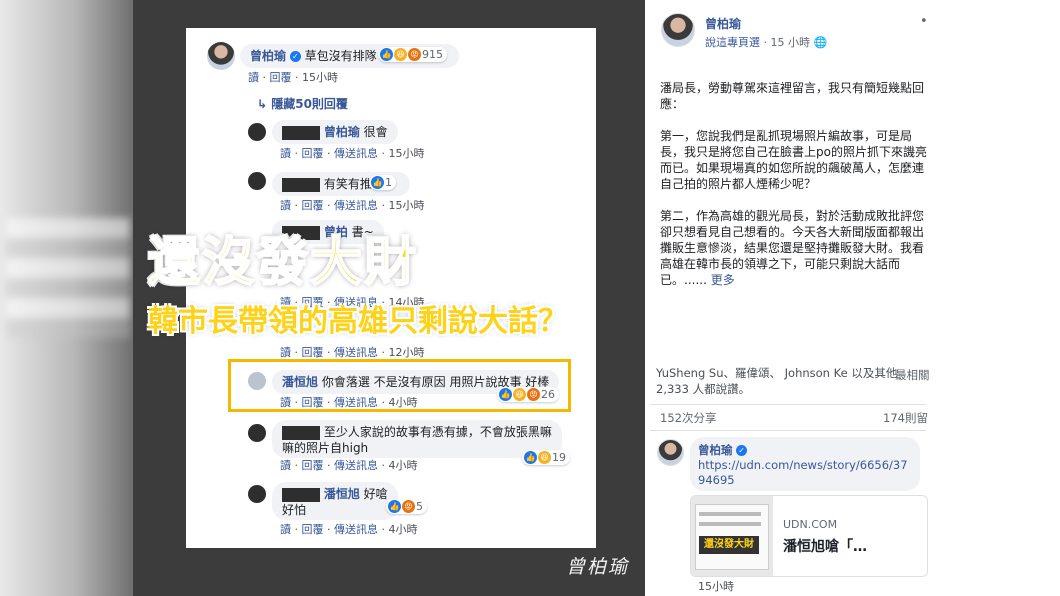 This screenshot has height=596, width=1060. Describe the element at coordinates (732, 42) in the screenshot. I see `source-link: 說這專頁選` at that location.